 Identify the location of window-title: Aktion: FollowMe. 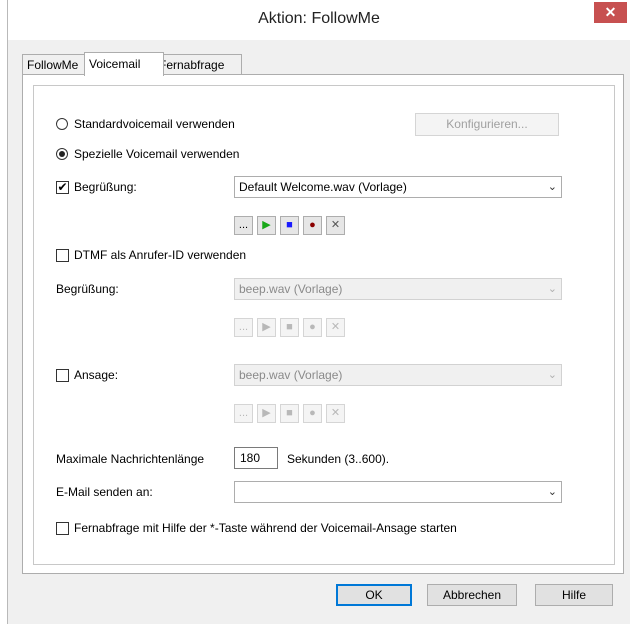
(319, 18).